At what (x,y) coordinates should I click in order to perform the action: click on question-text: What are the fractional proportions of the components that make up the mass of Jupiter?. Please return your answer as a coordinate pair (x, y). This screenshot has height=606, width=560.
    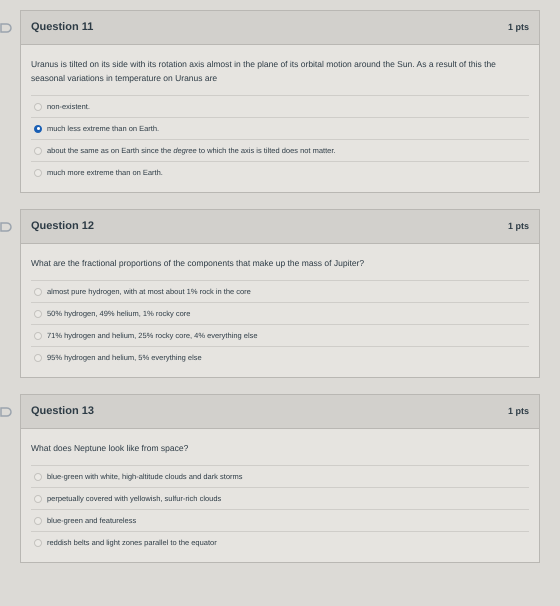
    Looking at the image, I should click on (280, 268).